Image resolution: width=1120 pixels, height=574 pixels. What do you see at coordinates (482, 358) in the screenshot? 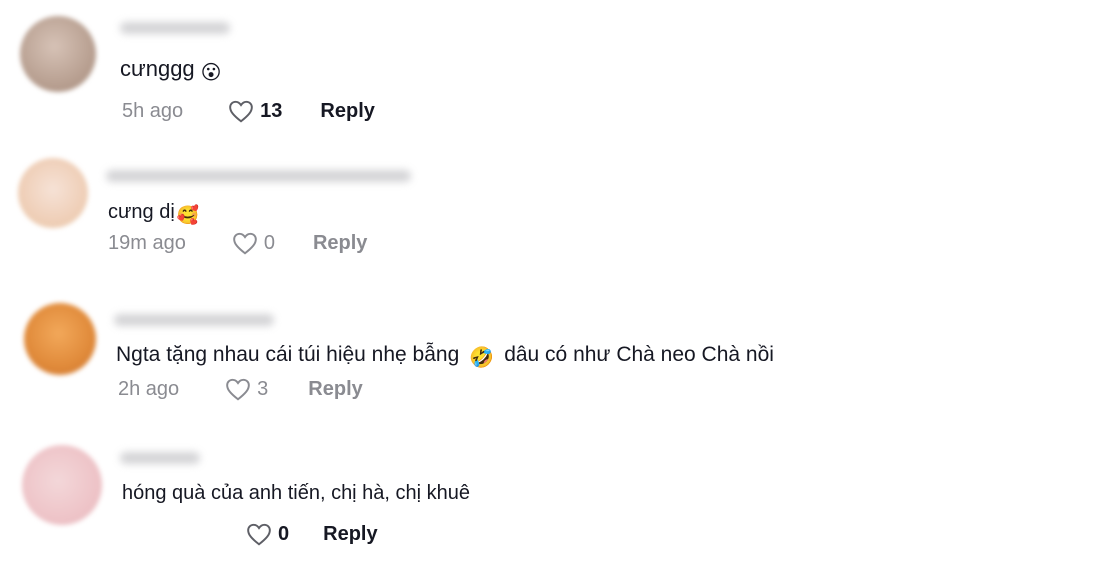
I see `rolling-on-floor-laughing-emoji-icon: 🤣` at bounding box center [482, 358].